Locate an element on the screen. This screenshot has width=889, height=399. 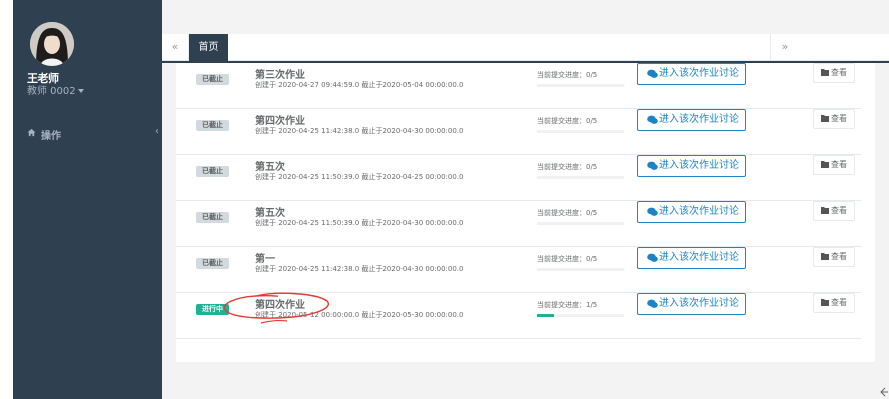
progress-label: 当前提交进度：1/5 is located at coordinates (567, 305).